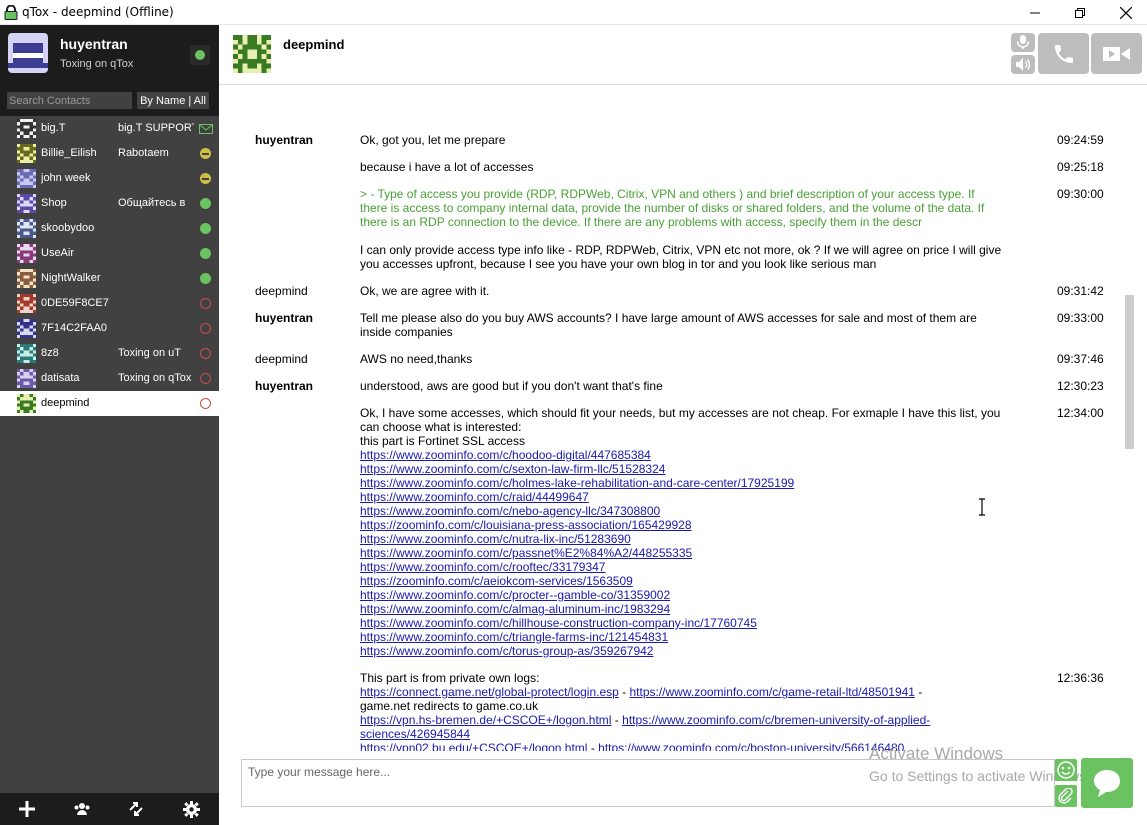 The width and height of the screenshot is (1147, 825). Describe the element at coordinates (1080, 12) in the screenshot. I see `restore-button` at that location.